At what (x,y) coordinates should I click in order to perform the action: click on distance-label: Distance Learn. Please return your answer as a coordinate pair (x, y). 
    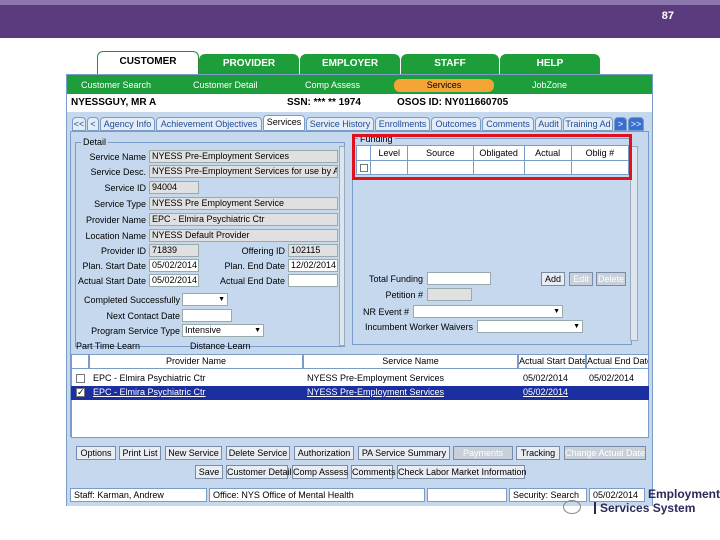
    Looking at the image, I should click on (220, 346).